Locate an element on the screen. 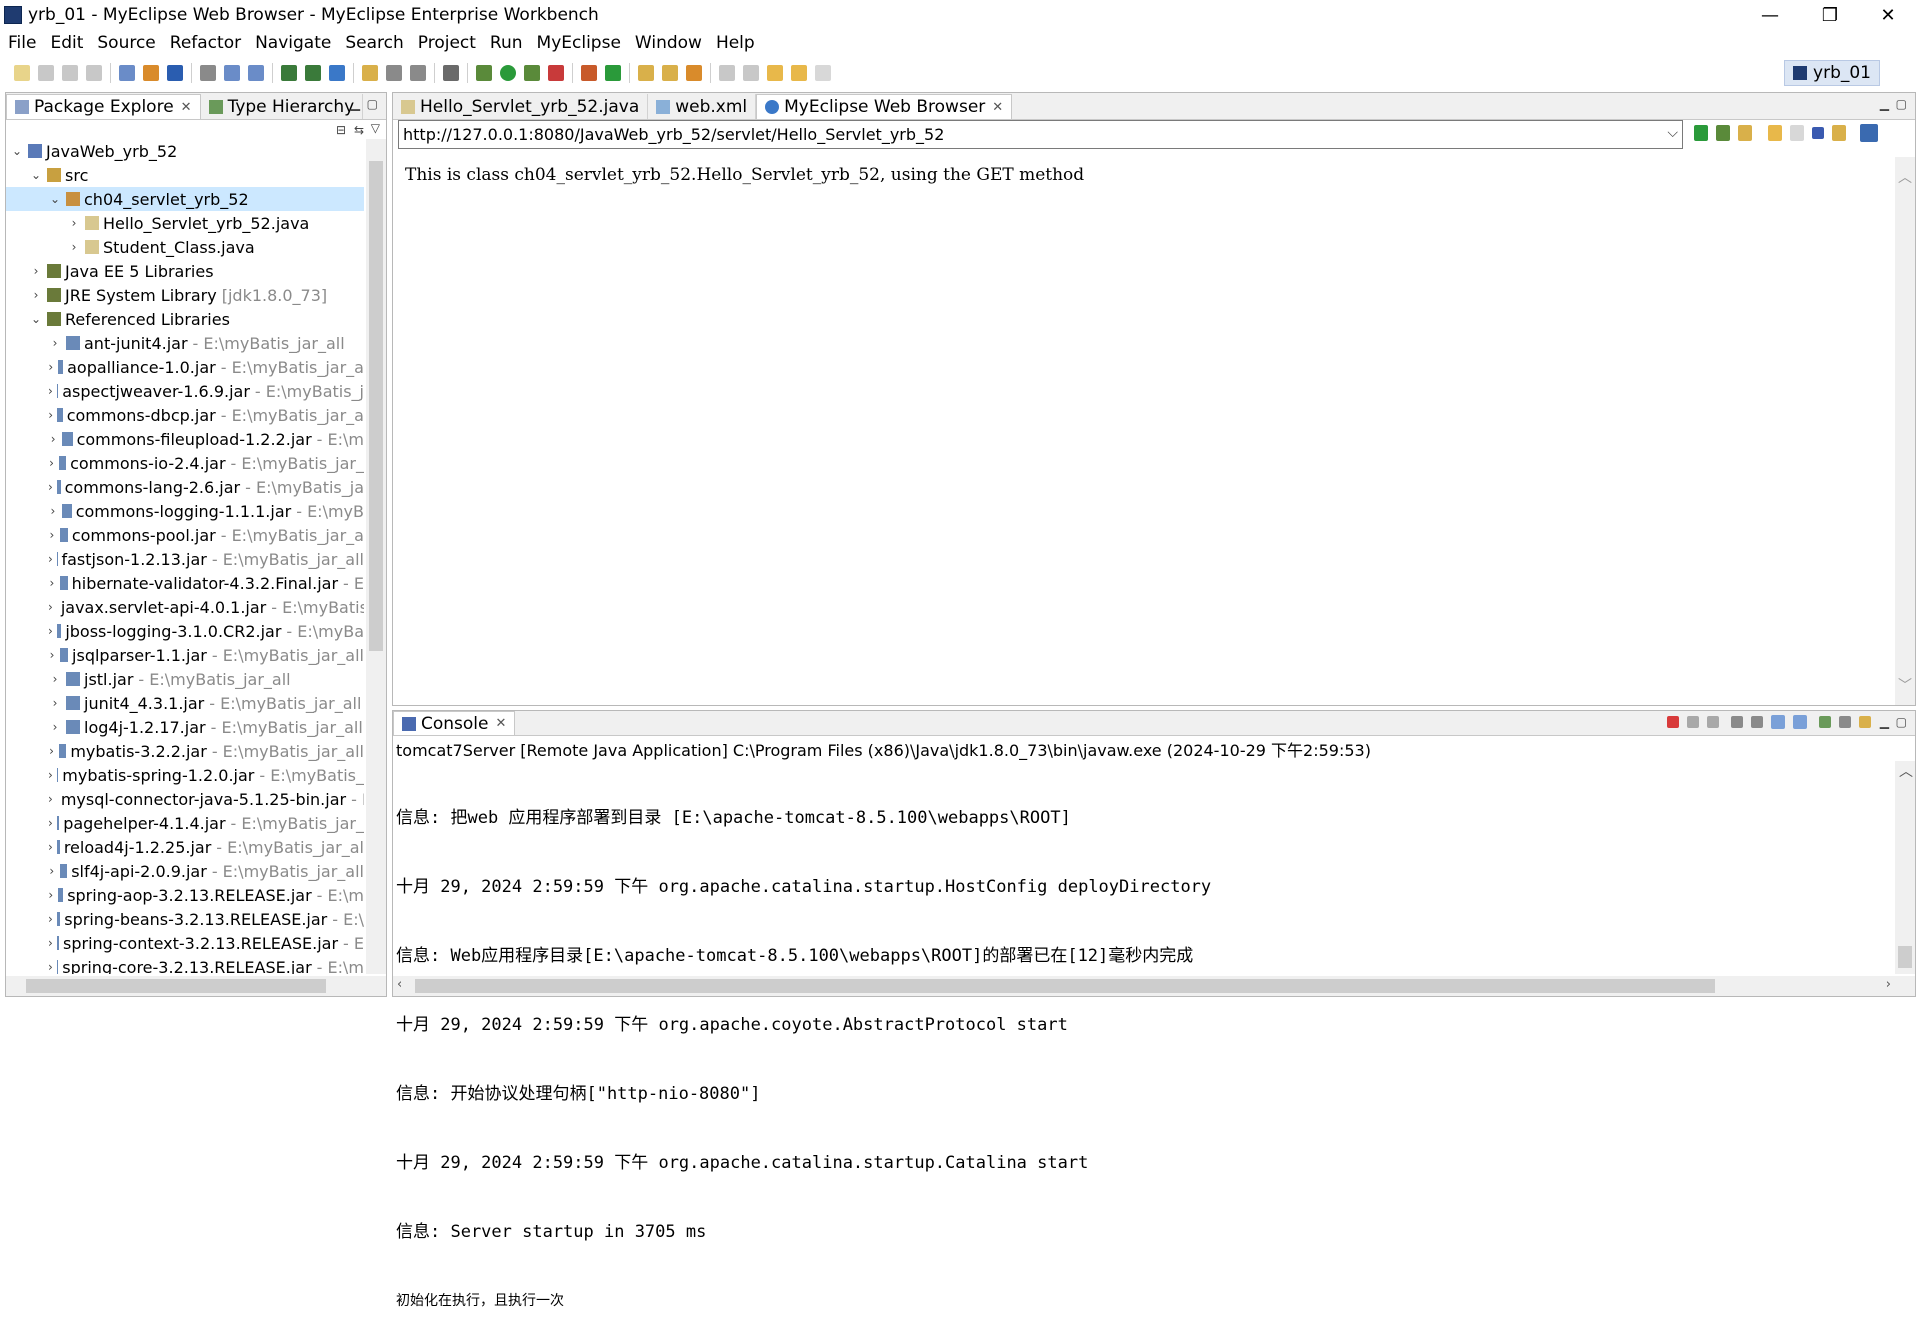 The width and height of the screenshot is (1920, 1336). server-icon is located at coordinates (175, 73).